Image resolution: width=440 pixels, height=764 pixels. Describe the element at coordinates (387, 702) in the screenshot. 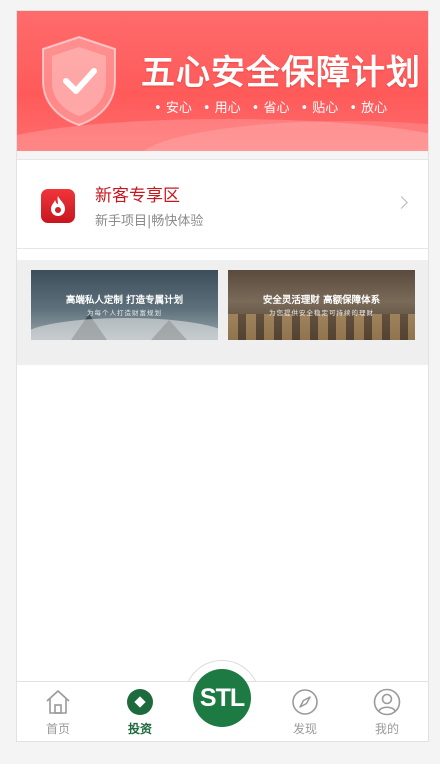

I see `user-icon` at that location.